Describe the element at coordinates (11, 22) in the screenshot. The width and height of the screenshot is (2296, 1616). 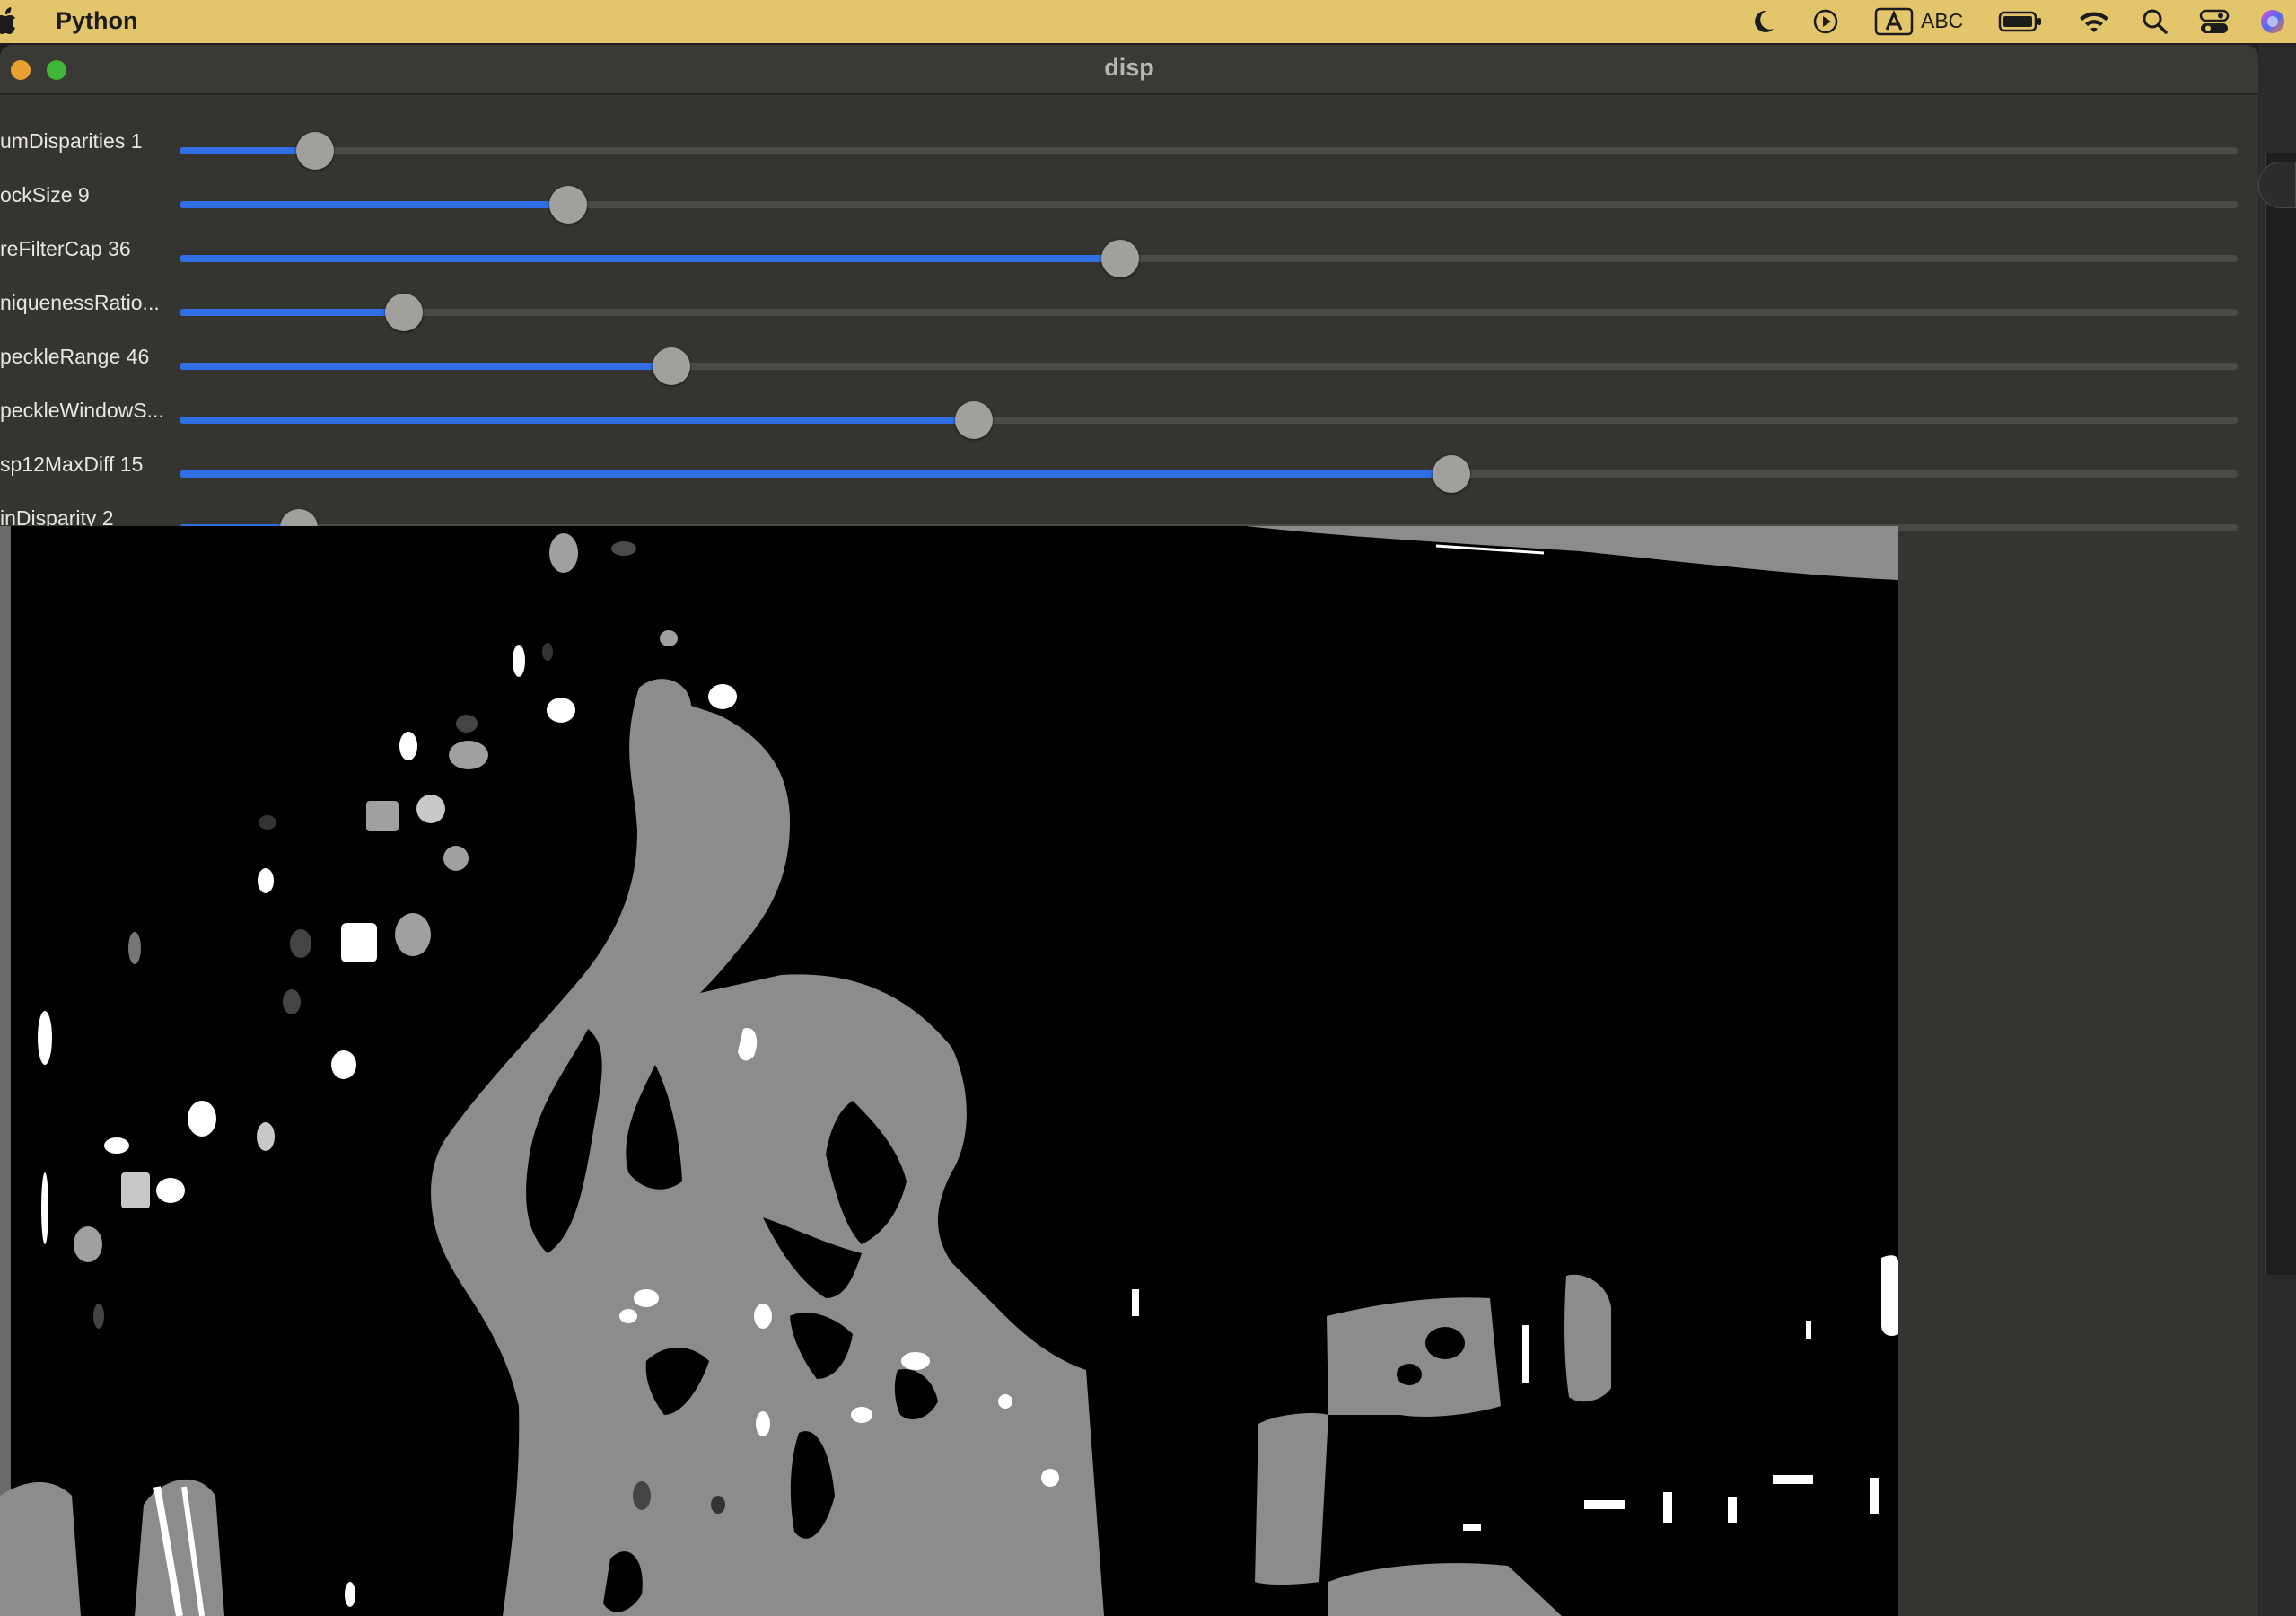
I see `apple-icon` at that location.